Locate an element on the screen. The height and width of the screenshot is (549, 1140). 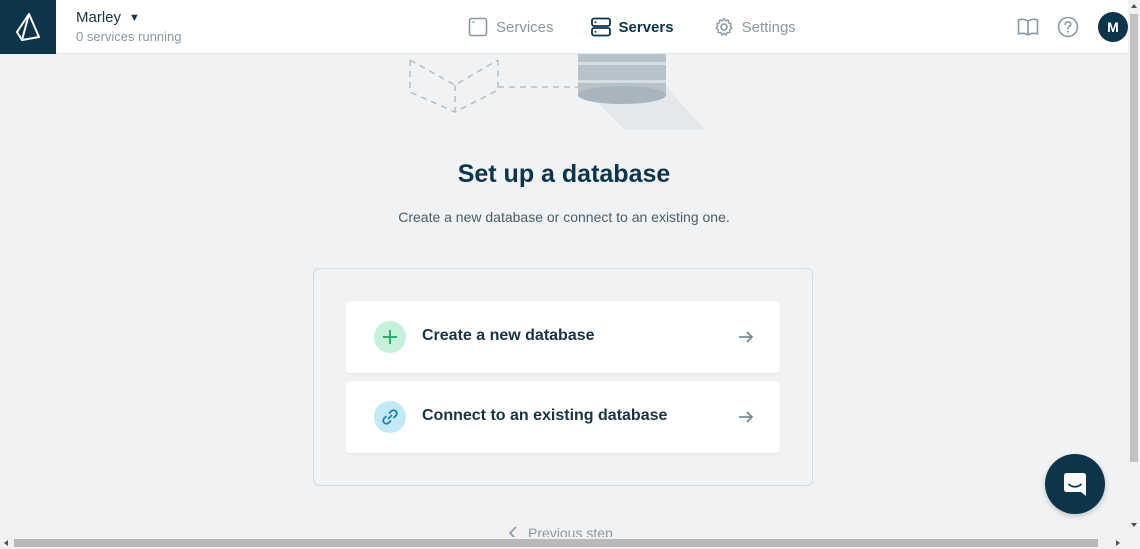
prisma-logo-icon is located at coordinates (28, 27).